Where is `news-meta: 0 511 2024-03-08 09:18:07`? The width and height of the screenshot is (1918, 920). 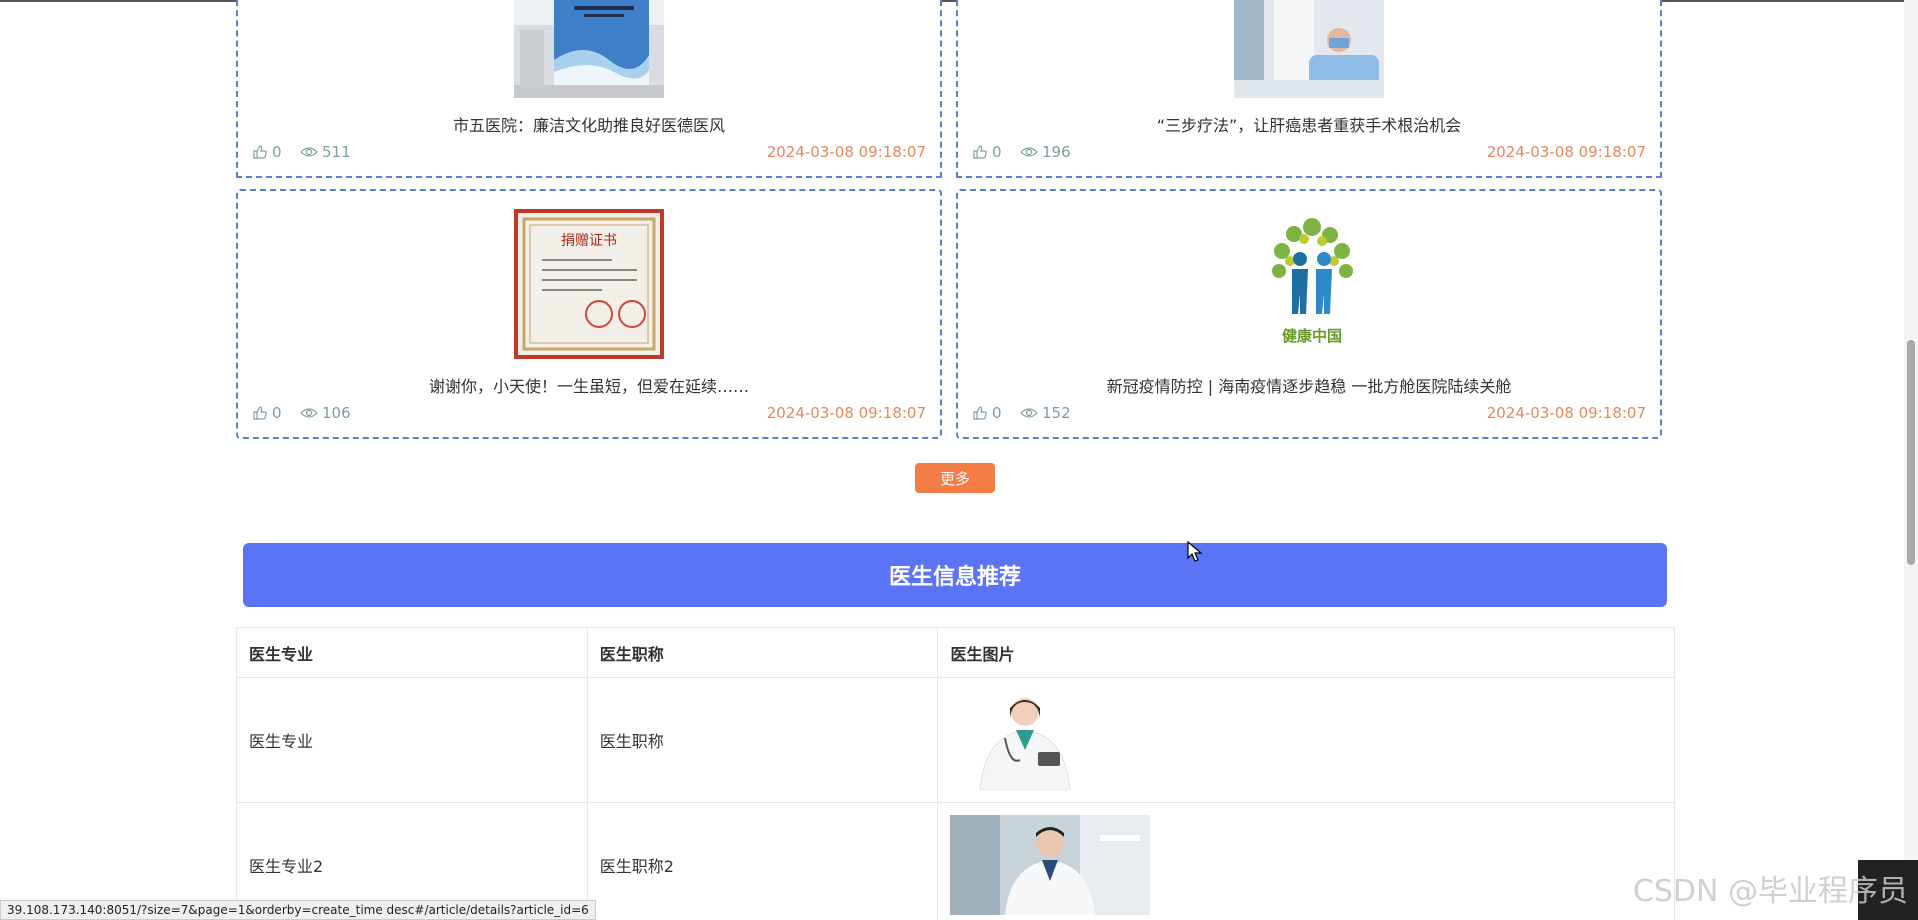
news-meta: 0 511 2024-03-08 09:18:07 is located at coordinates (589, 153).